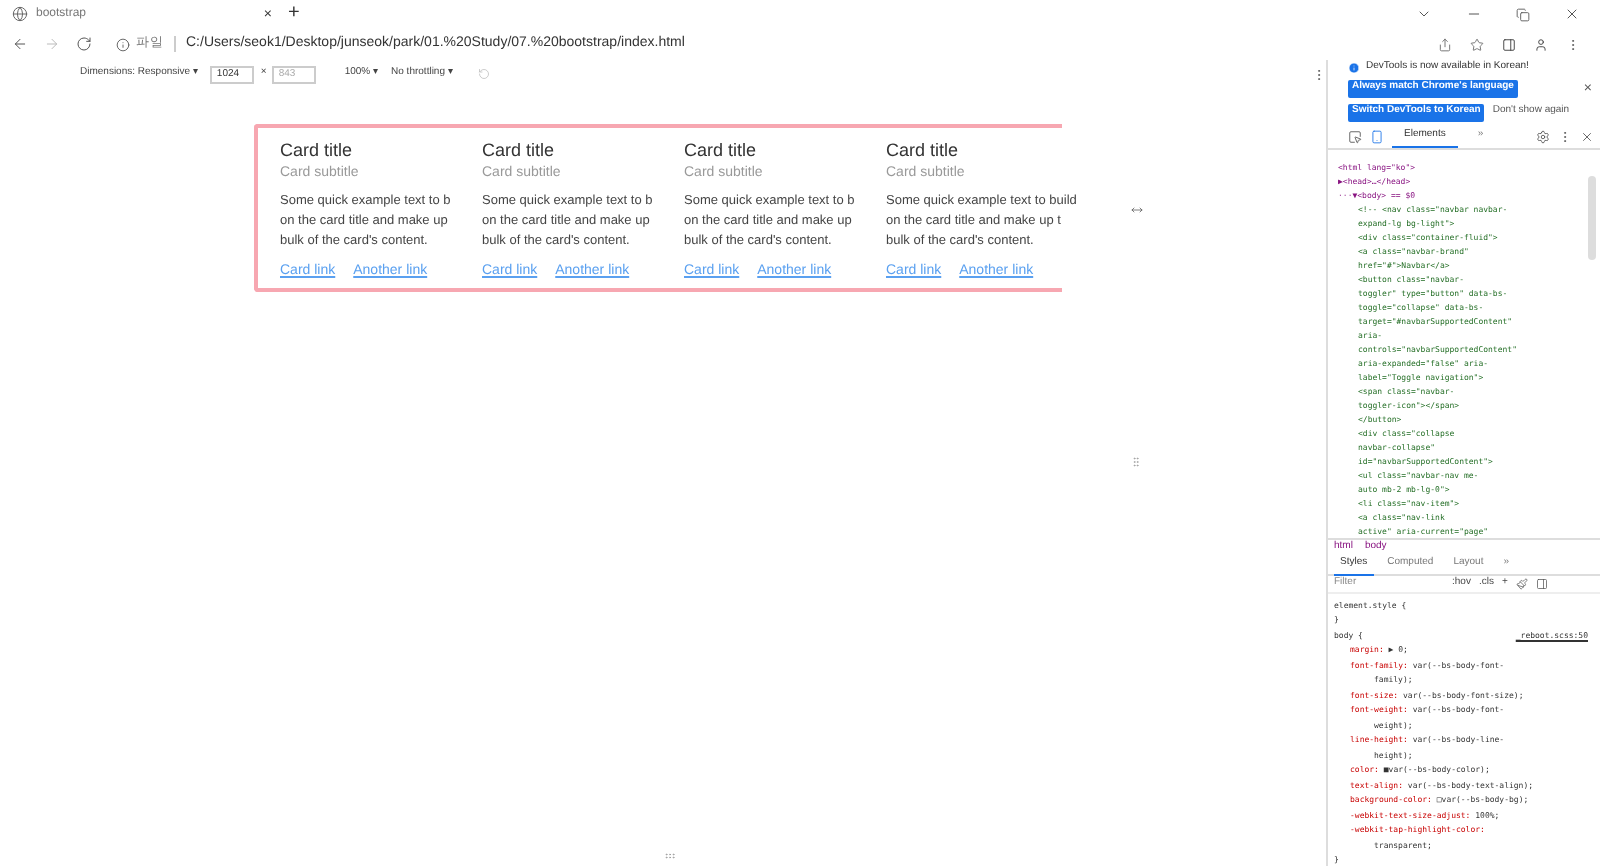 The height and width of the screenshot is (866, 1600). I want to click on device-icon, so click(1377, 136).